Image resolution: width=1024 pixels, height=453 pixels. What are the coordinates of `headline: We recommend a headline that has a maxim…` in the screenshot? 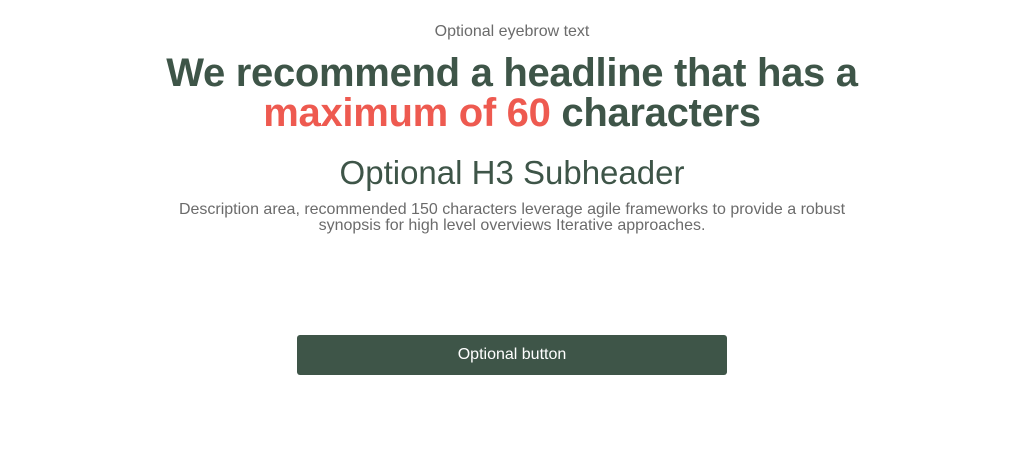 It's located at (512, 93).